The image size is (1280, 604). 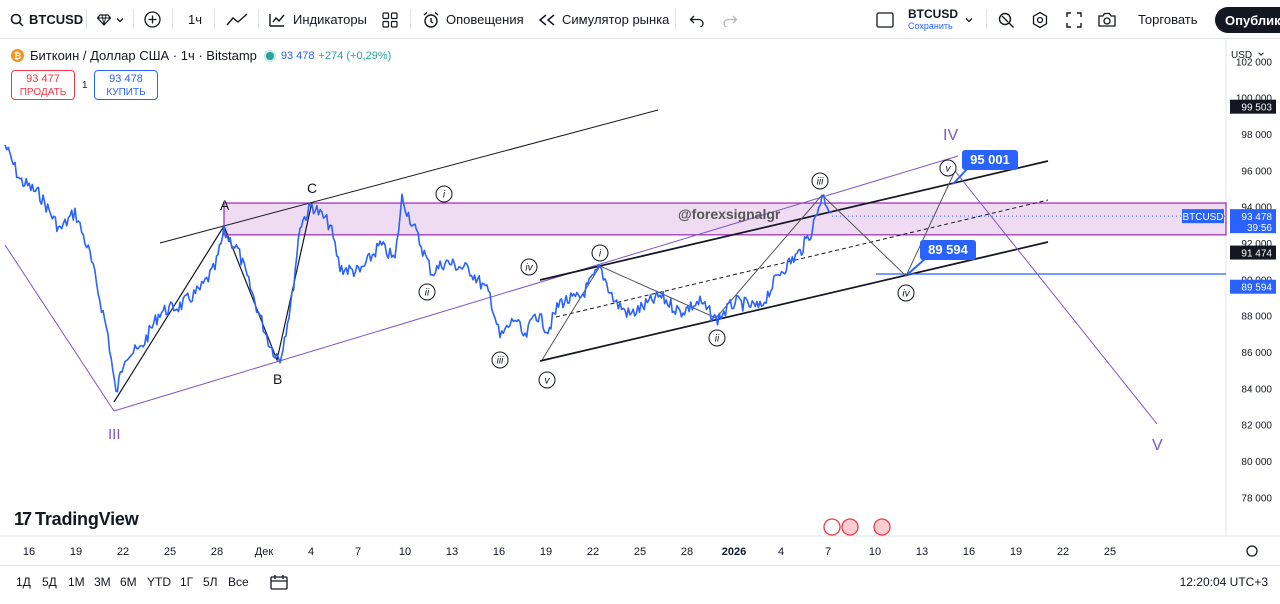 I want to click on buy-label: КУПИТЬ, so click(x=126, y=92).